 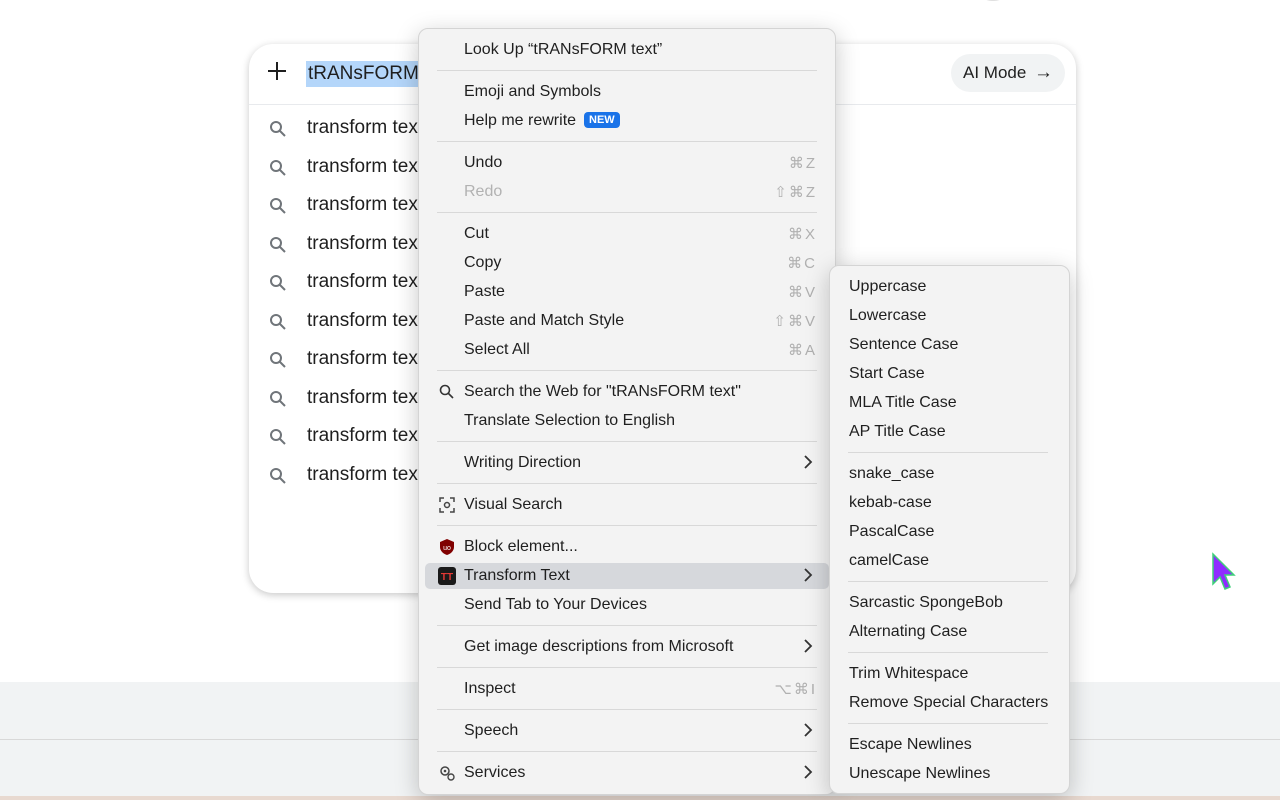 I want to click on menu-item-look-up: Look Up “tRANsFORM text”, so click(x=627, y=50).